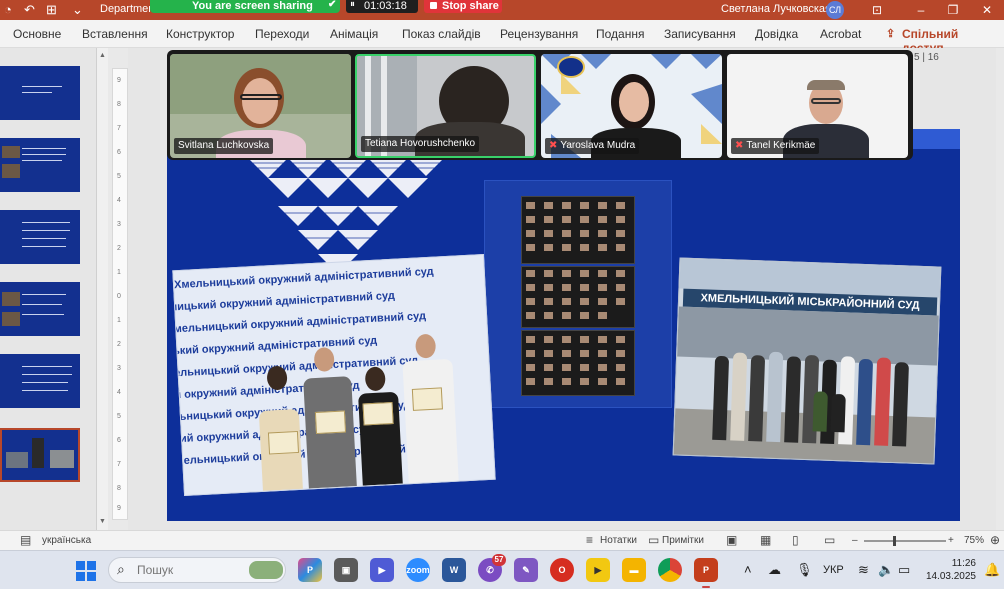  I want to click on video-tile: ✖ Yaroslava Mudra, so click(631, 106).